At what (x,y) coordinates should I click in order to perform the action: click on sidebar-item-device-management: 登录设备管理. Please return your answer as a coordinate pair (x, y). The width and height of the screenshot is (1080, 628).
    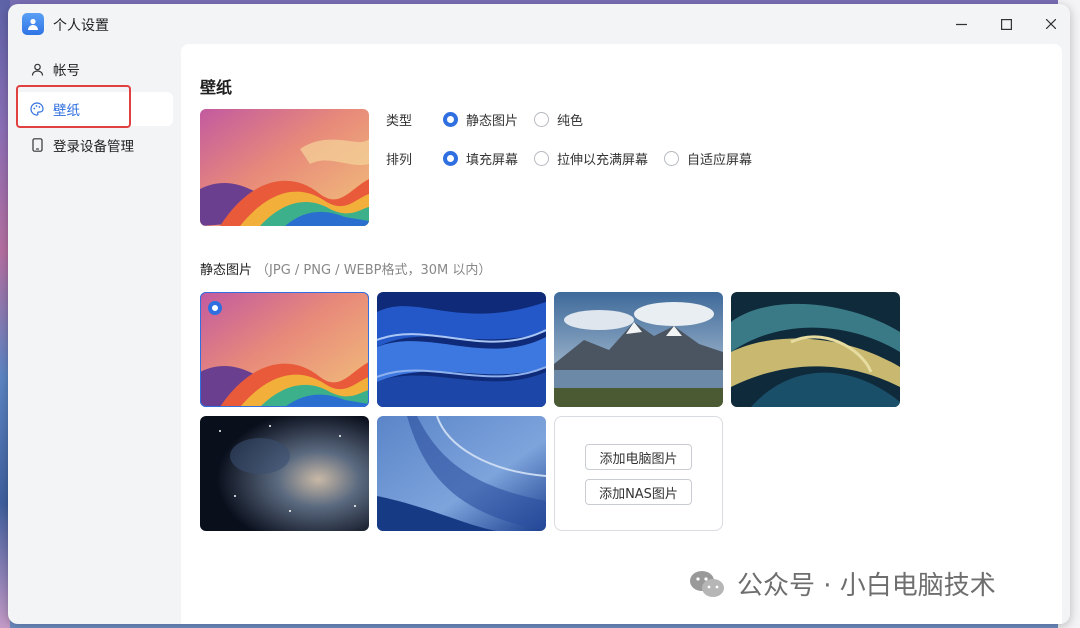
    Looking at the image, I should click on (94, 145).